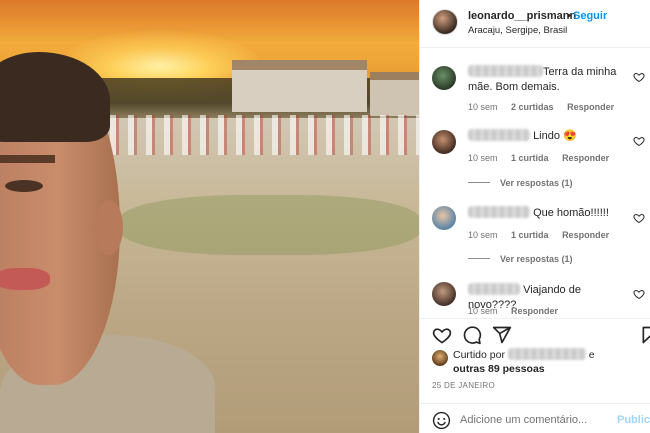 This screenshot has height=433, width=650. I want to click on comment-text: Que homão!!!!!!, so click(571, 213).